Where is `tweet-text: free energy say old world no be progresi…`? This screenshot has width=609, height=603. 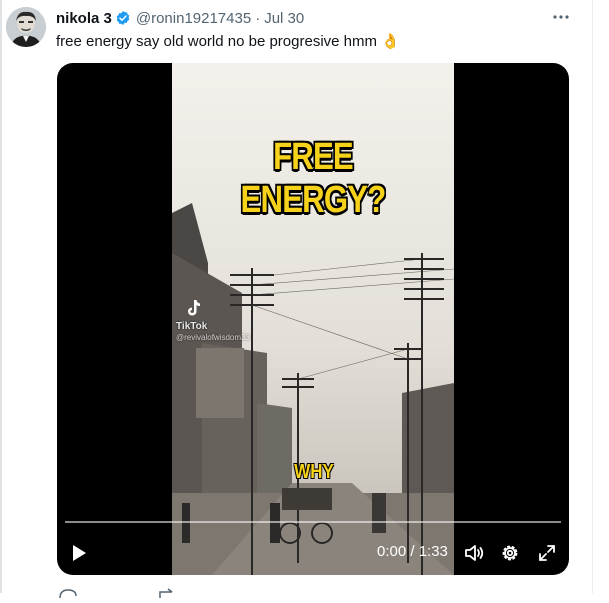
tweet-text: free energy say old world no be progresi… is located at coordinates (228, 41).